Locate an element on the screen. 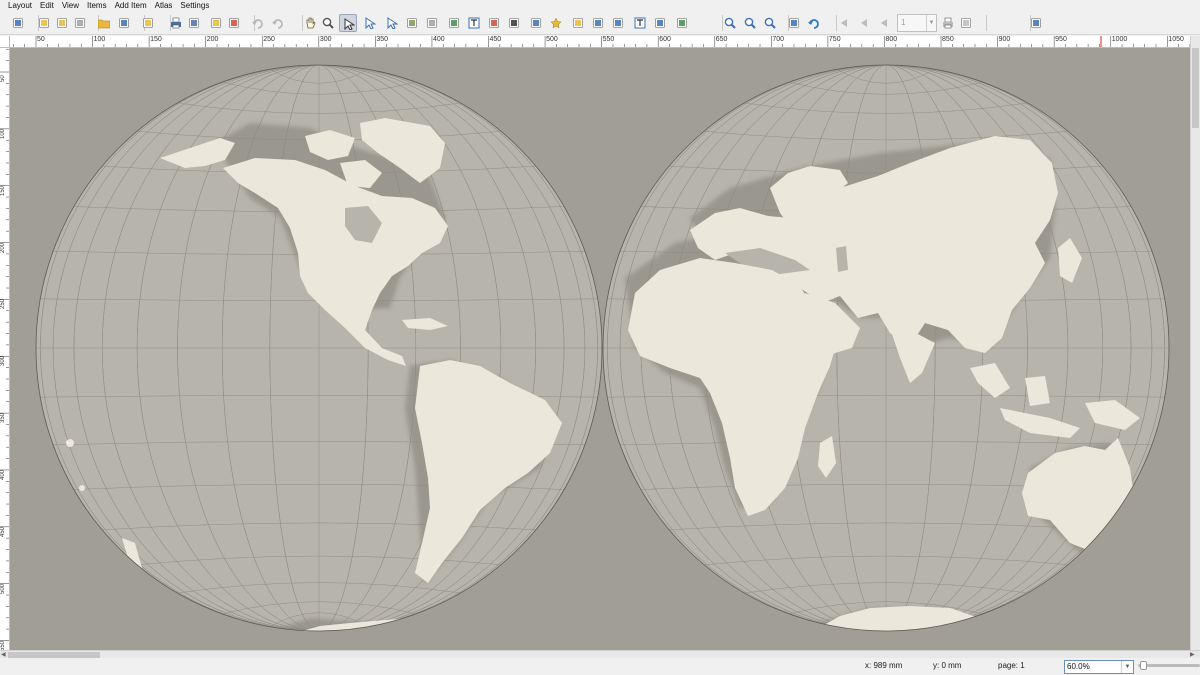  page-indicator: page: 1 is located at coordinates (1011, 665).